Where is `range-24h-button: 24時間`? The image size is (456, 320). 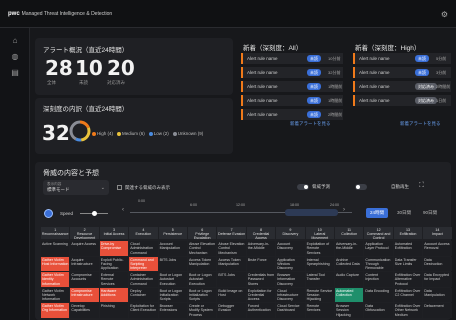 range-24h-button: 24時間 is located at coordinates (377, 213).